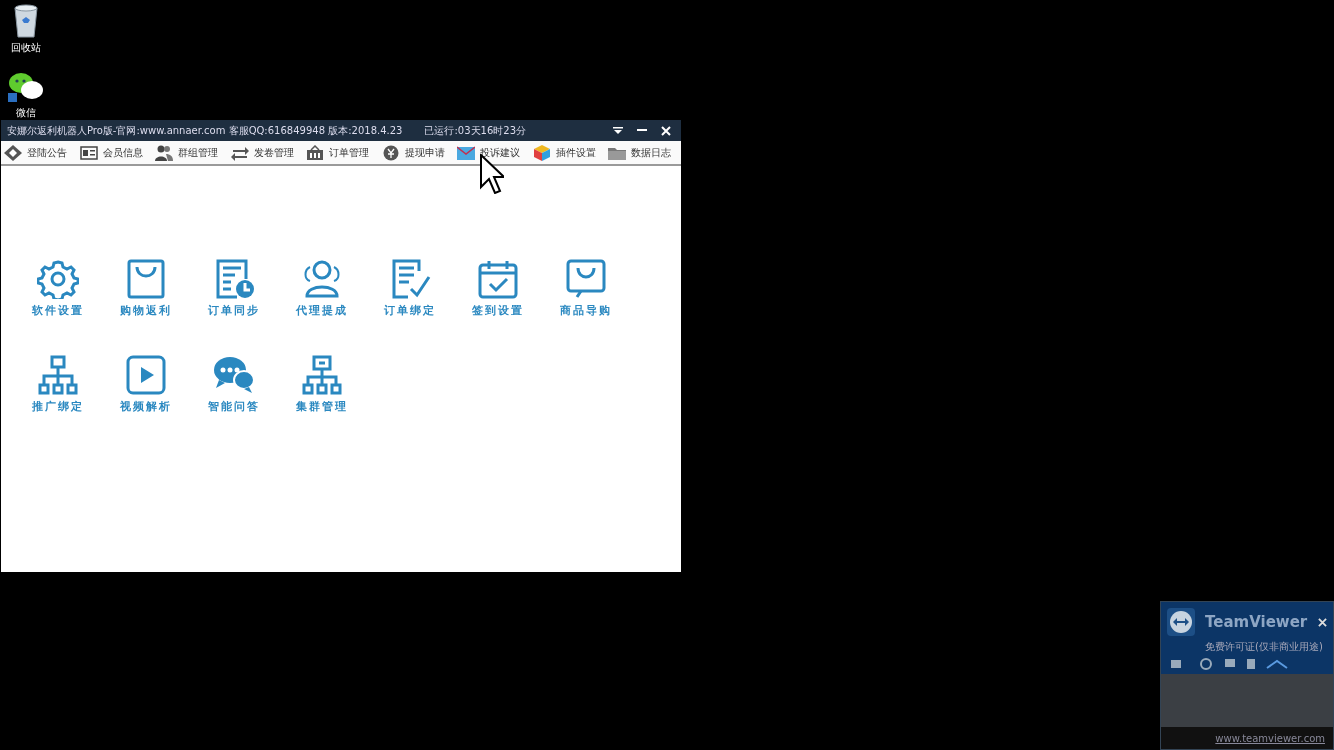 Image resolution: width=1334 pixels, height=750 pixels. What do you see at coordinates (642, 130) in the screenshot?
I see `minimize-icon` at bounding box center [642, 130].